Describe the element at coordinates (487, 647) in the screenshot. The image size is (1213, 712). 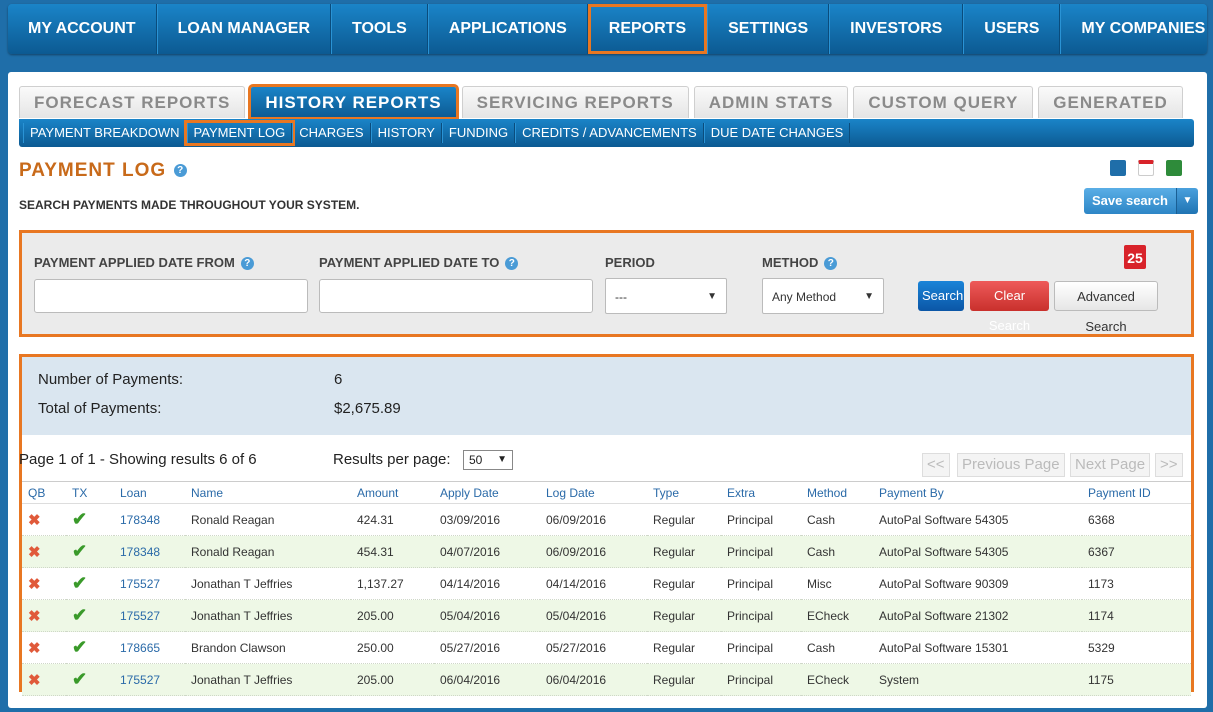
I see `apply-date-cell: 05/27/2016` at that location.